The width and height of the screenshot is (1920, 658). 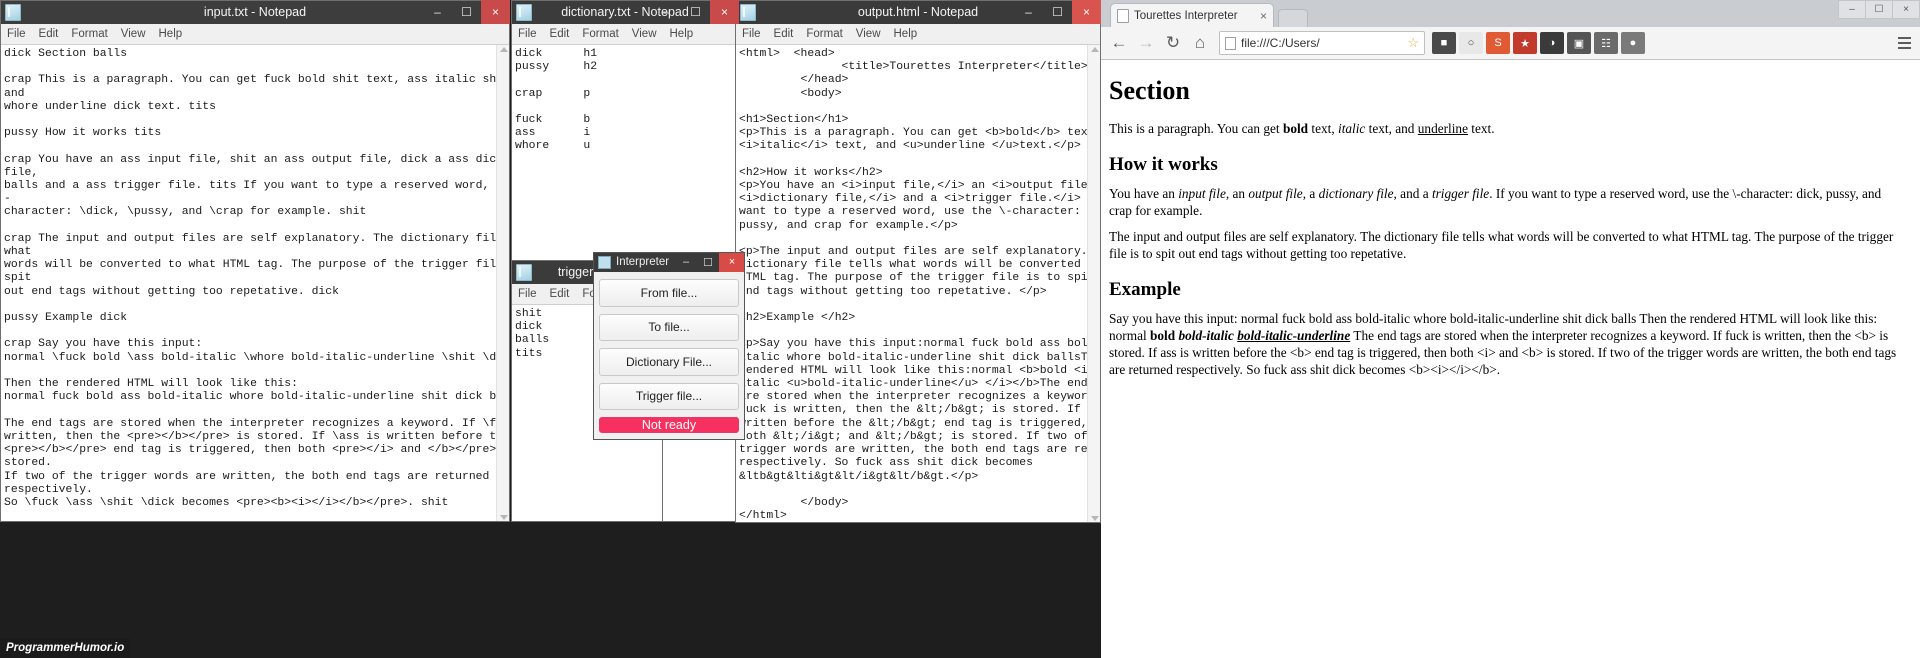 I want to click on page-heading-how-it-works: How it works, so click(x=1163, y=164).